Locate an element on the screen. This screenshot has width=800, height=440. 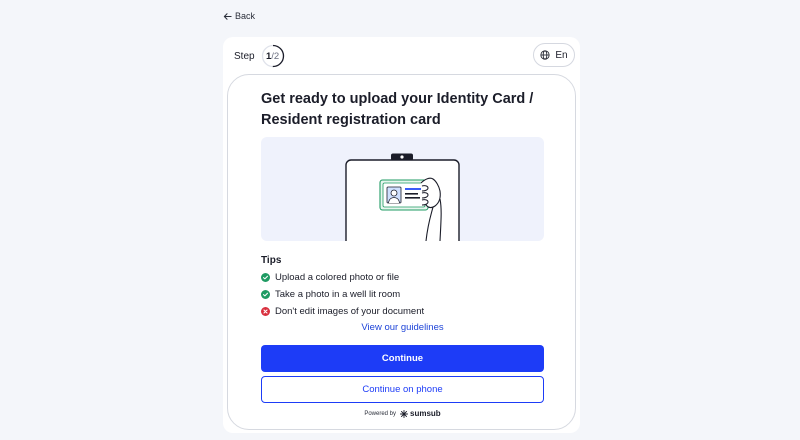
sumsub-logo-icon is located at coordinates (404, 413).